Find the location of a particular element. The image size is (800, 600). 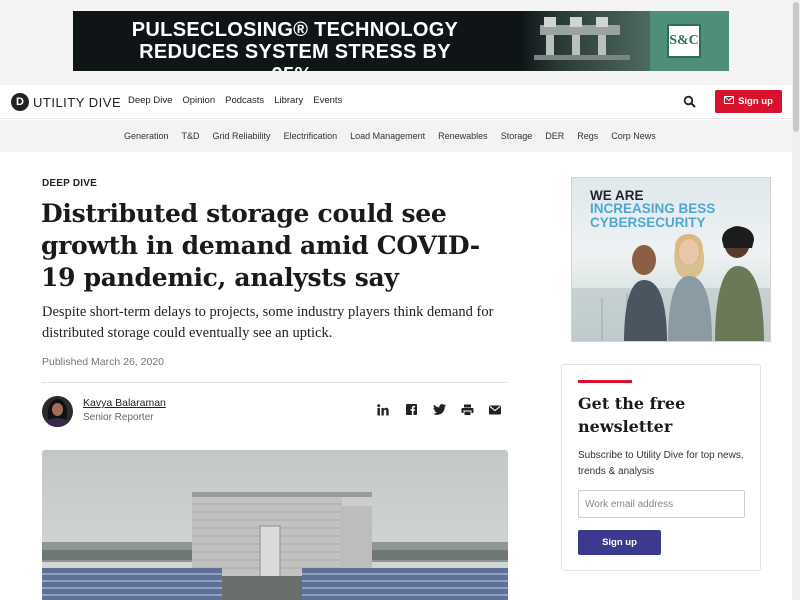

search-icon is located at coordinates (690, 102).